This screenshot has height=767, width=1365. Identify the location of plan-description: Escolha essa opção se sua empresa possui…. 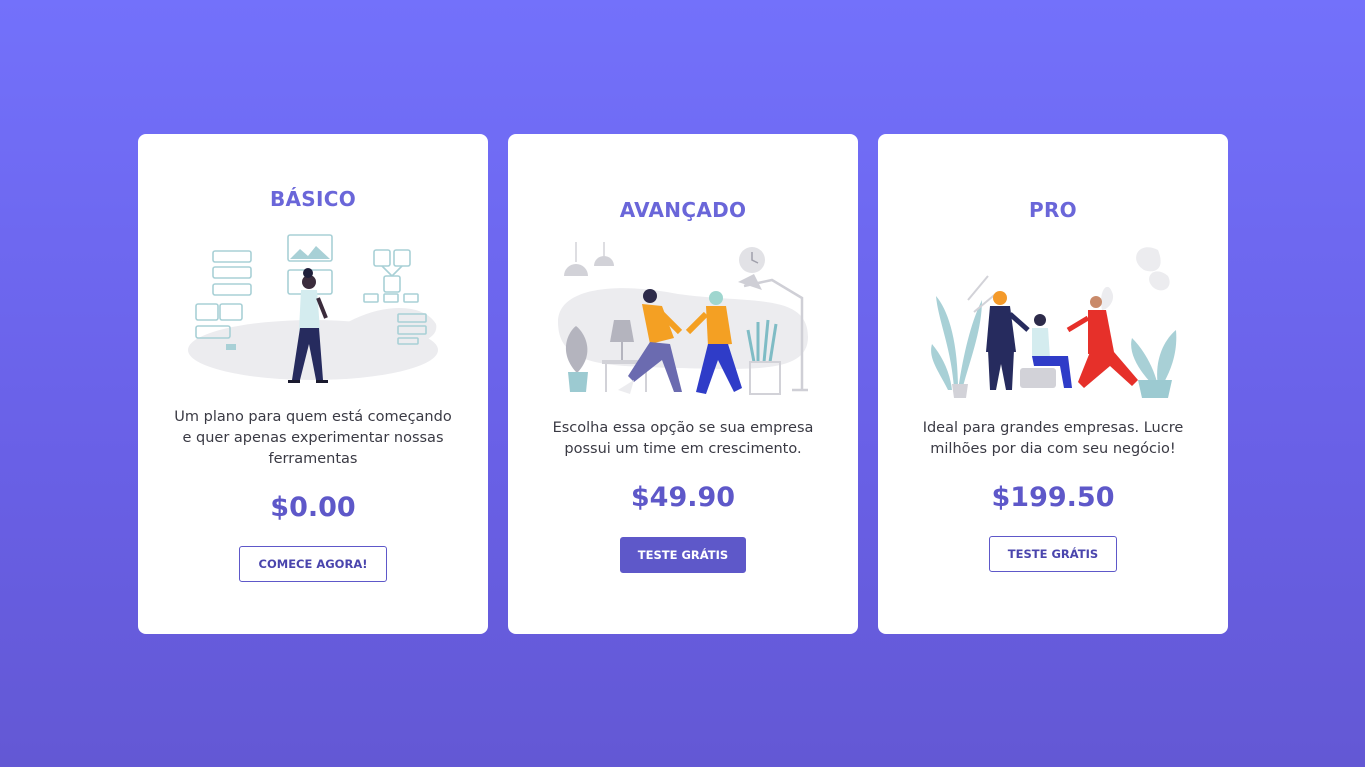
(683, 438).